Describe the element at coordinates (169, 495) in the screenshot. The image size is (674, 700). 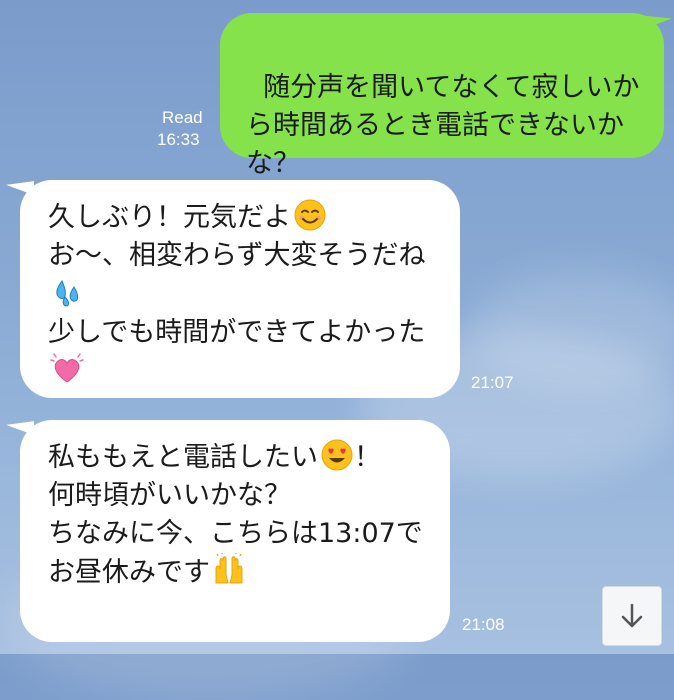
I see `message-line: 何時頃がいいかな？` at that location.